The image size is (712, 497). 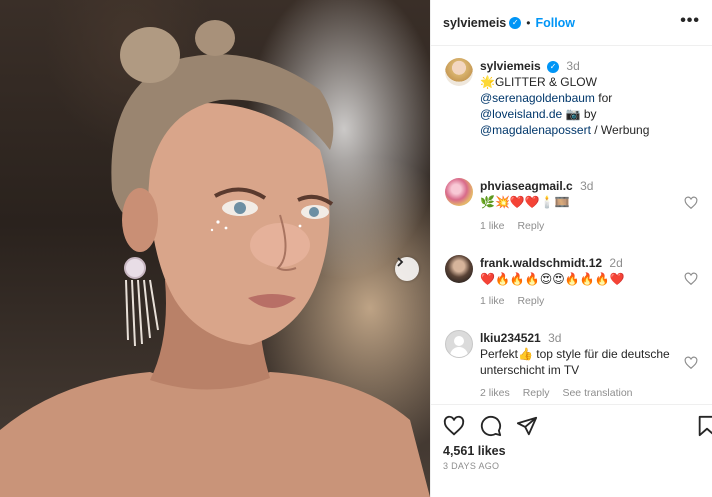 What do you see at coordinates (495, 393) in the screenshot?
I see `comment-likes: 2 likes` at bounding box center [495, 393].